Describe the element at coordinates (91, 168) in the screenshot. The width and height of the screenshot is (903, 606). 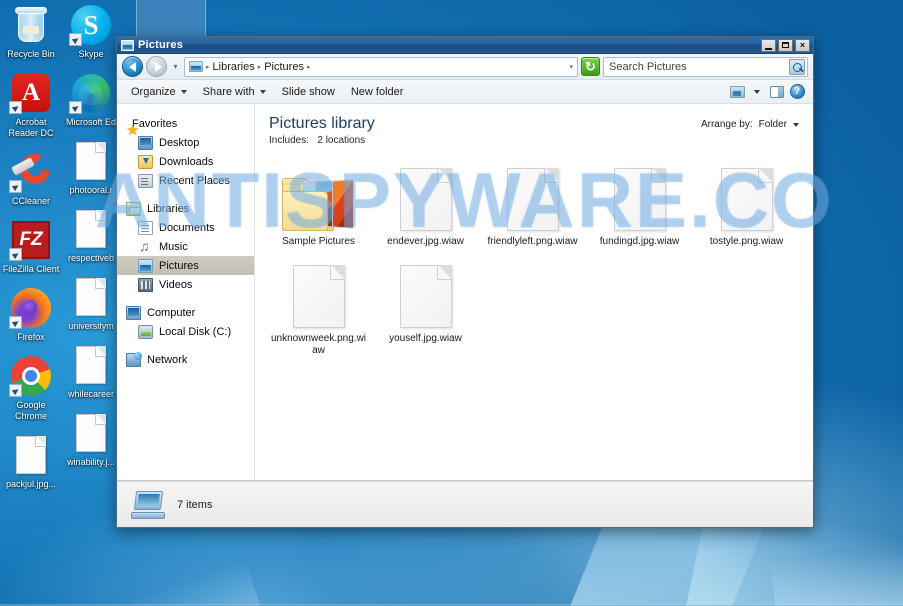
I see `desktop-icon-photooral: photooral.r` at that location.